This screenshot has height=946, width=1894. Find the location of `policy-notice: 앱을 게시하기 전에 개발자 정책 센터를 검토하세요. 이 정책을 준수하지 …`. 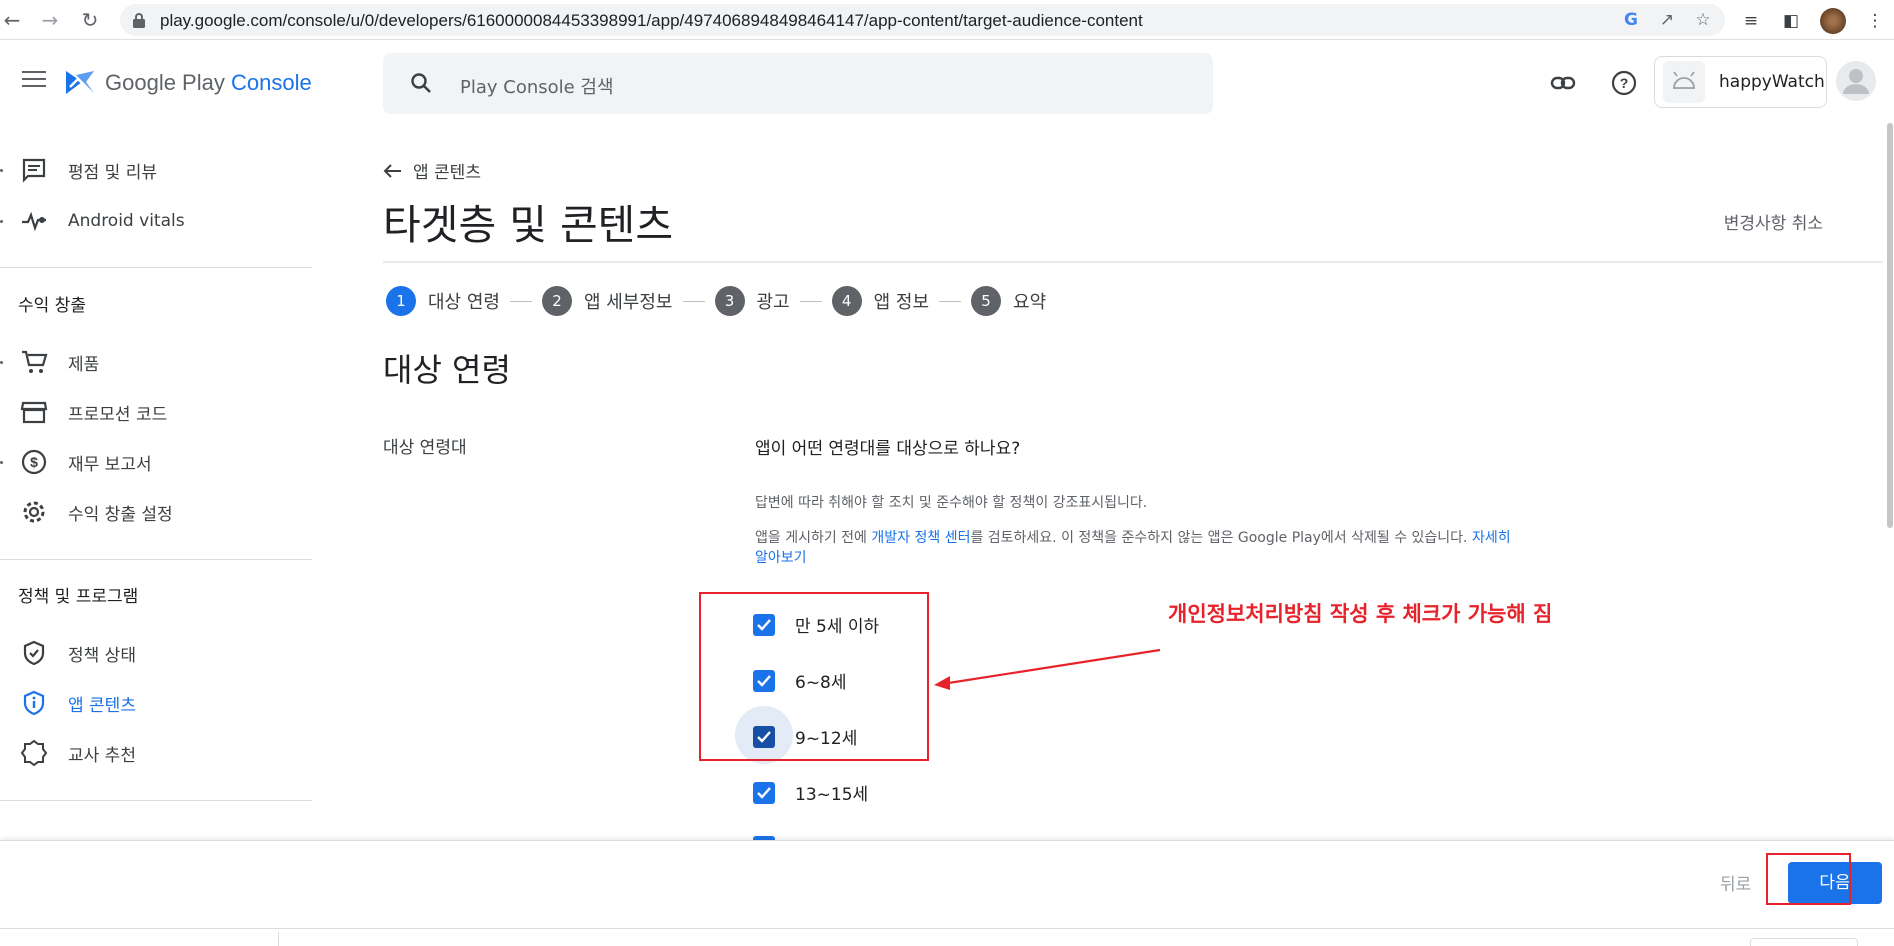

policy-notice: 앱을 게시하기 전에 개발자 정책 센터를 검토하세요. 이 정책을 준수하지 … is located at coordinates (1135, 548).